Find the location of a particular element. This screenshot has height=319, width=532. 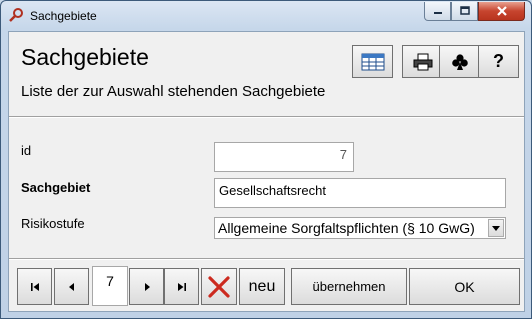

id-field: 7 is located at coordinates (284, 157).